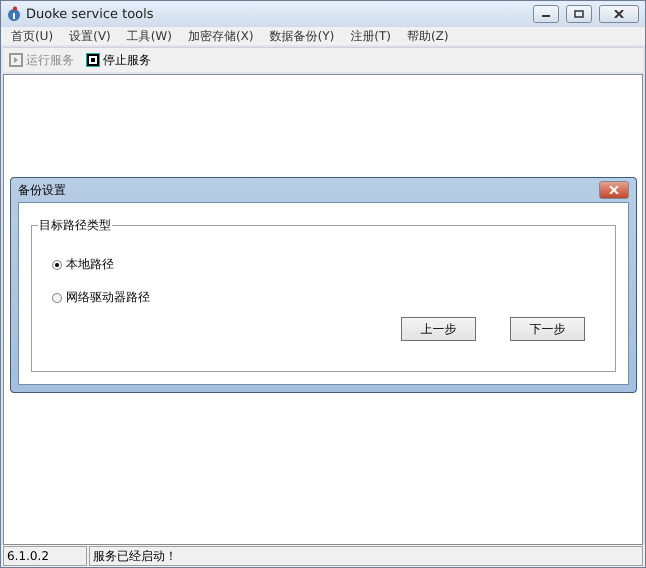 The height and width of the screenshot is (568, 646). Describe the element at coordinates (149, 36) in the screenshot. I see `menu-item: 工具(W)` at that location.